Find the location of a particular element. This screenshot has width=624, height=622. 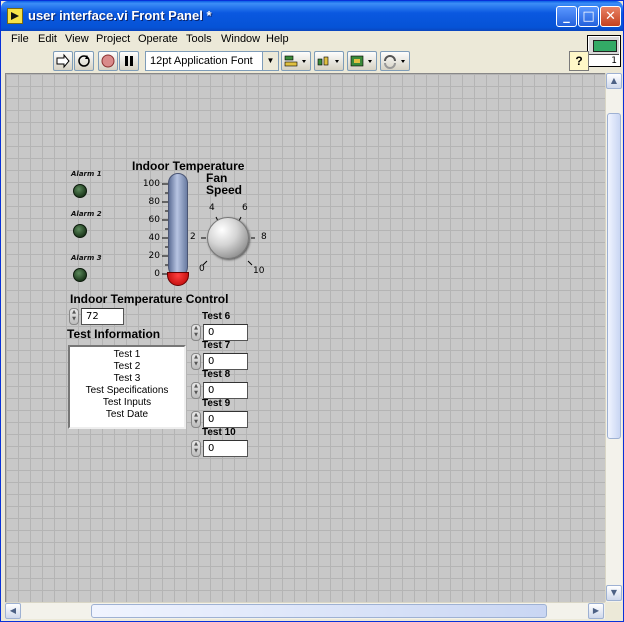

test-information-label: Test Information is located at coordinates (114, 334).